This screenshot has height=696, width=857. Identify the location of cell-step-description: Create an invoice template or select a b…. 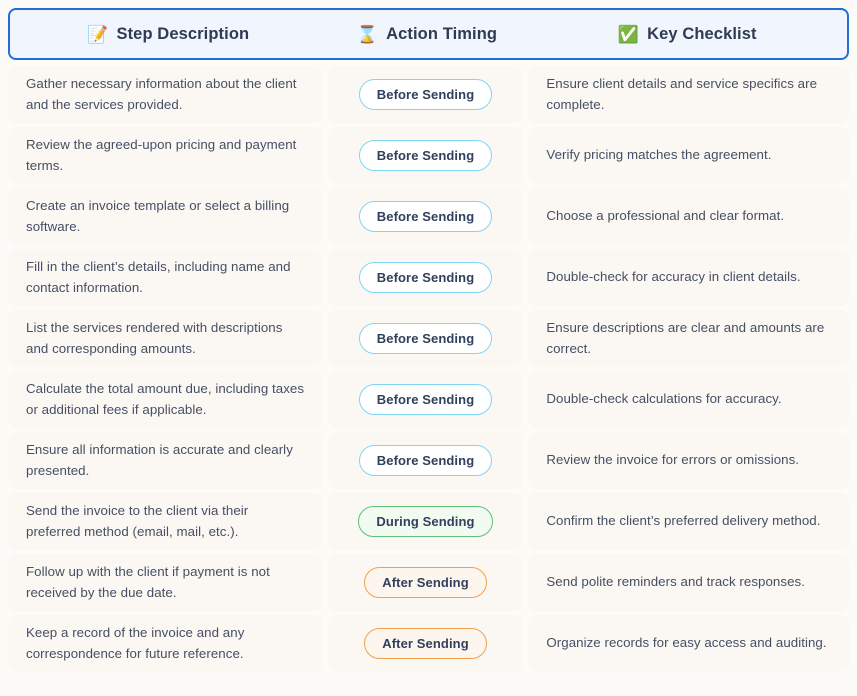
(165, 216).